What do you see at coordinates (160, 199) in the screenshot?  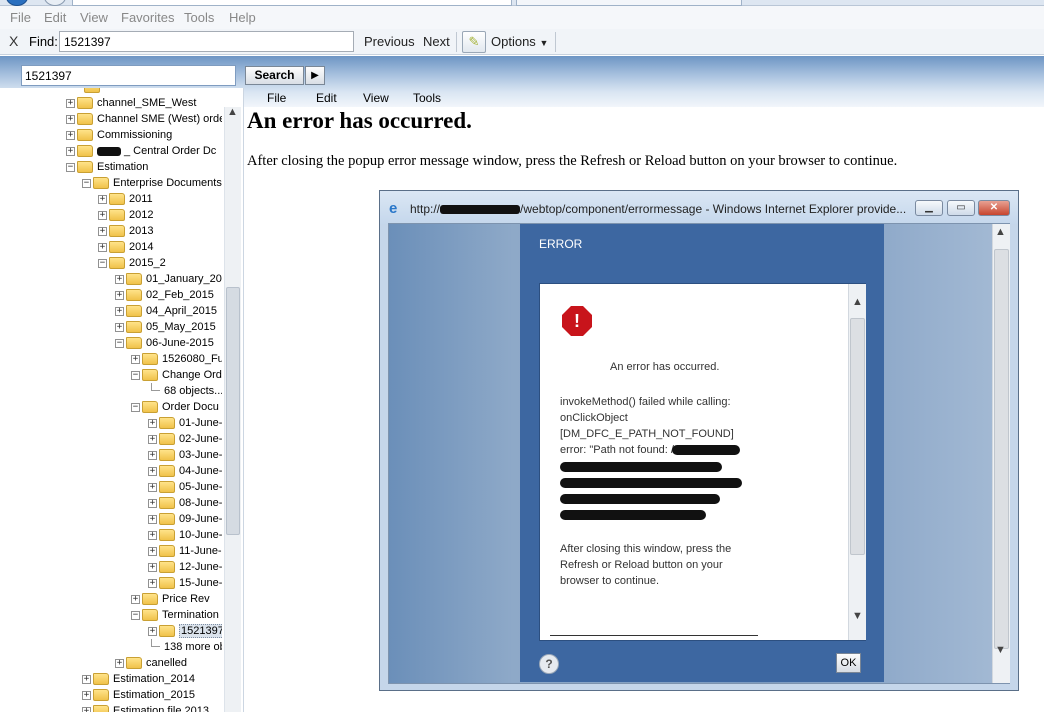 I see `tree-node: +2011` at bounding box center [160, 199].